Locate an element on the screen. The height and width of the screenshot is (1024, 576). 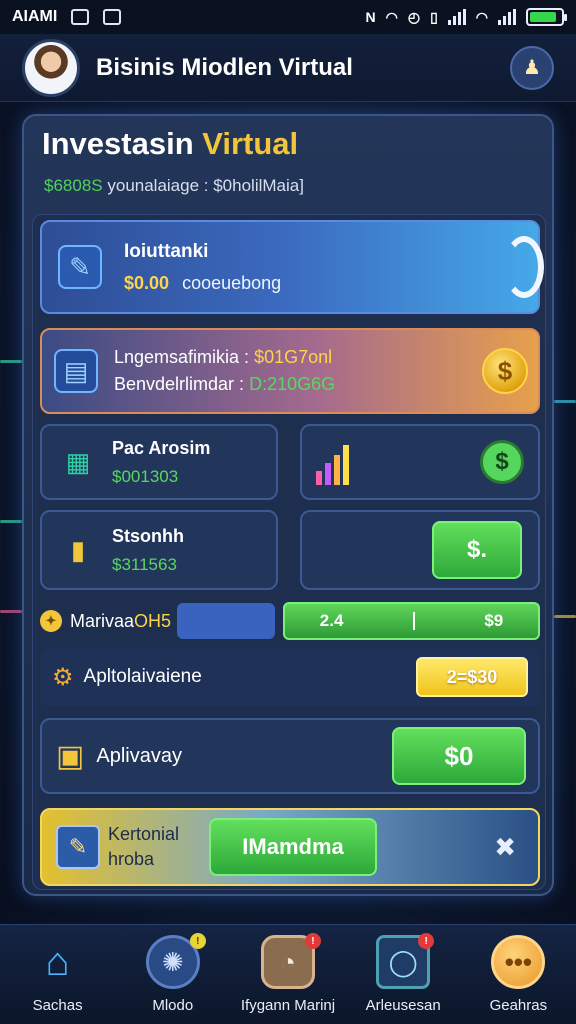
row-kertonial-line1: Kertonial is located at coordinates (144, 834).